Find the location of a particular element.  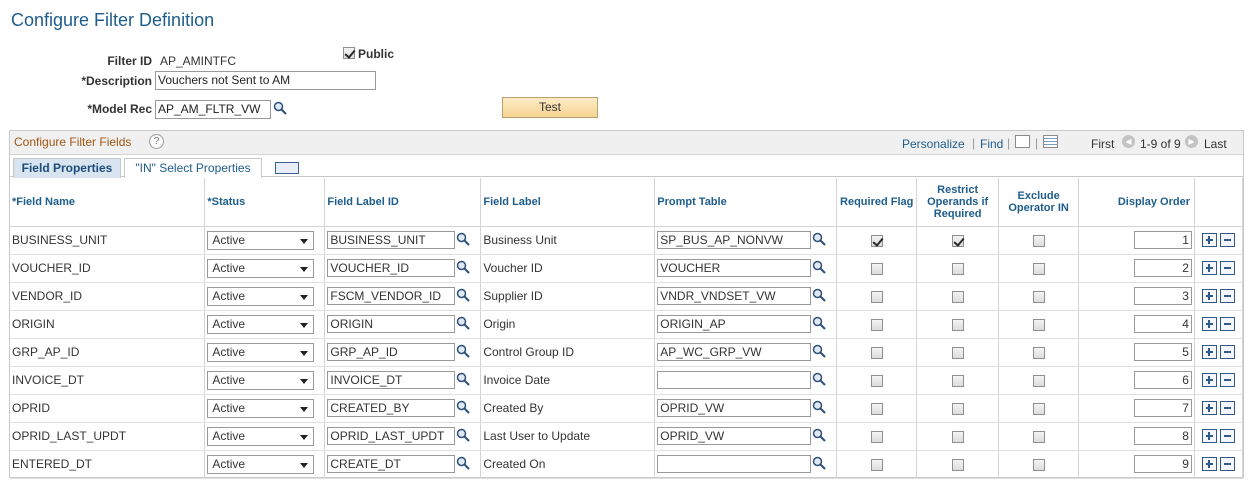

display-order-input: 9 is located at coordinates (1162, 464).